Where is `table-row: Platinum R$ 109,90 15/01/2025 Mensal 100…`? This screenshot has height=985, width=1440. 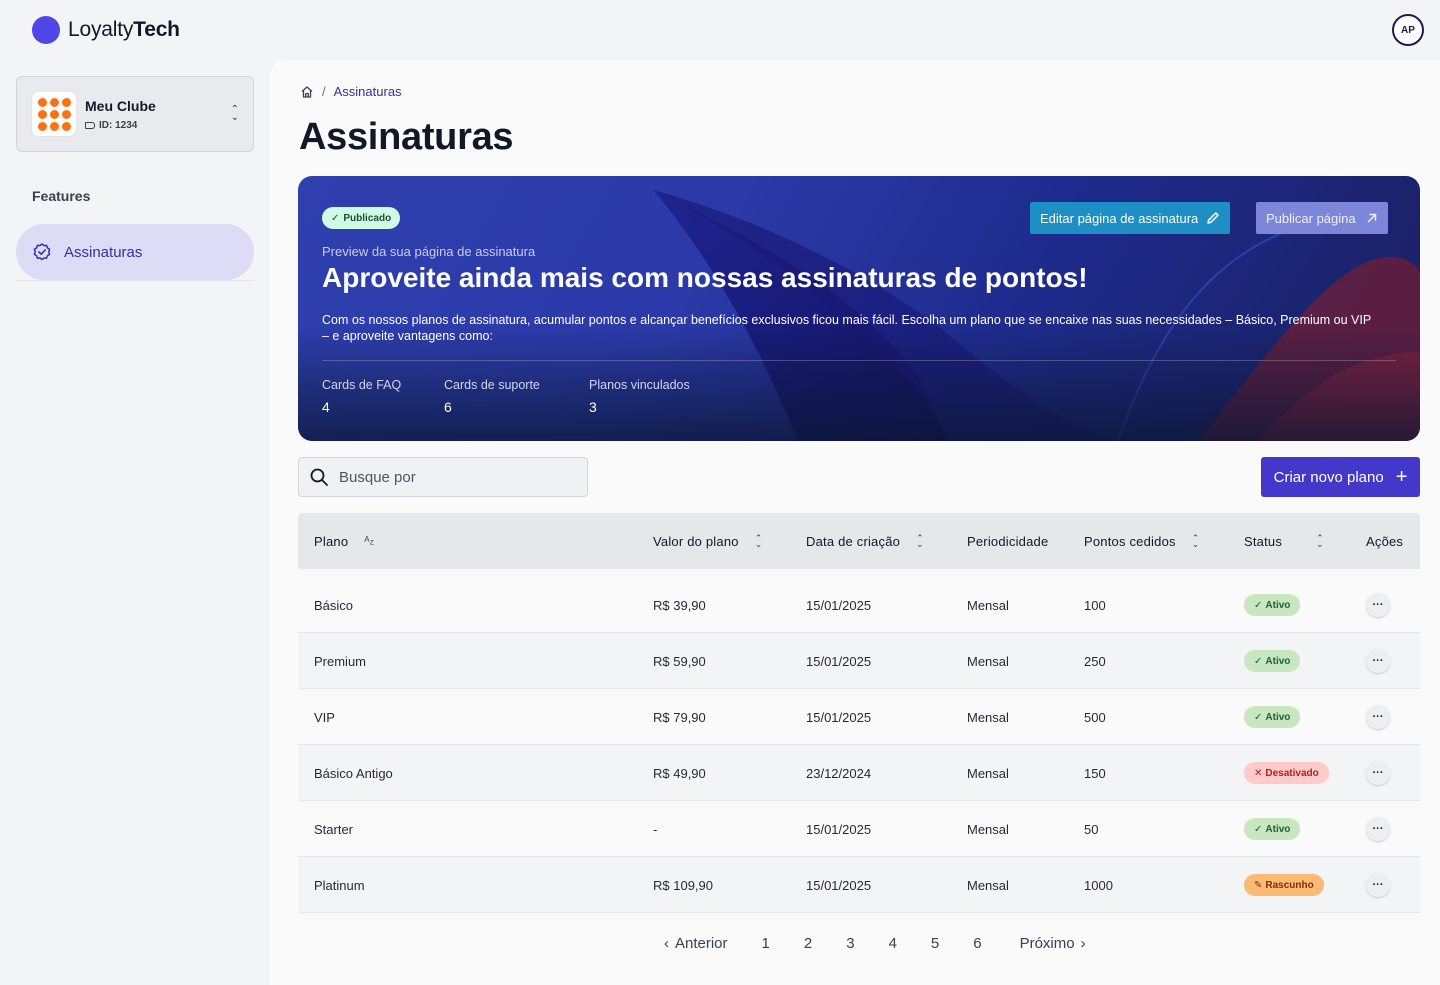 table-row: Platinum R$ 109,90 15/01/2025 Mensal 100… is located at coordinates (859, 885).